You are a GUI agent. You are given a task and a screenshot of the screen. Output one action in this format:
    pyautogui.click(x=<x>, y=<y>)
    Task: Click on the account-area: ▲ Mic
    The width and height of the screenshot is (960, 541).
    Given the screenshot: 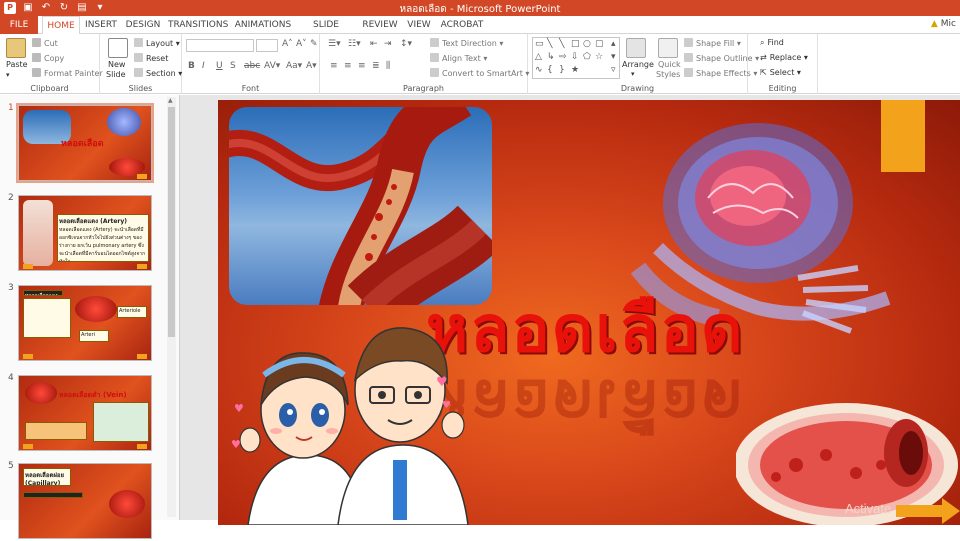 What is the action you would take?
    pyautogui.click(x=943, y=24)
    